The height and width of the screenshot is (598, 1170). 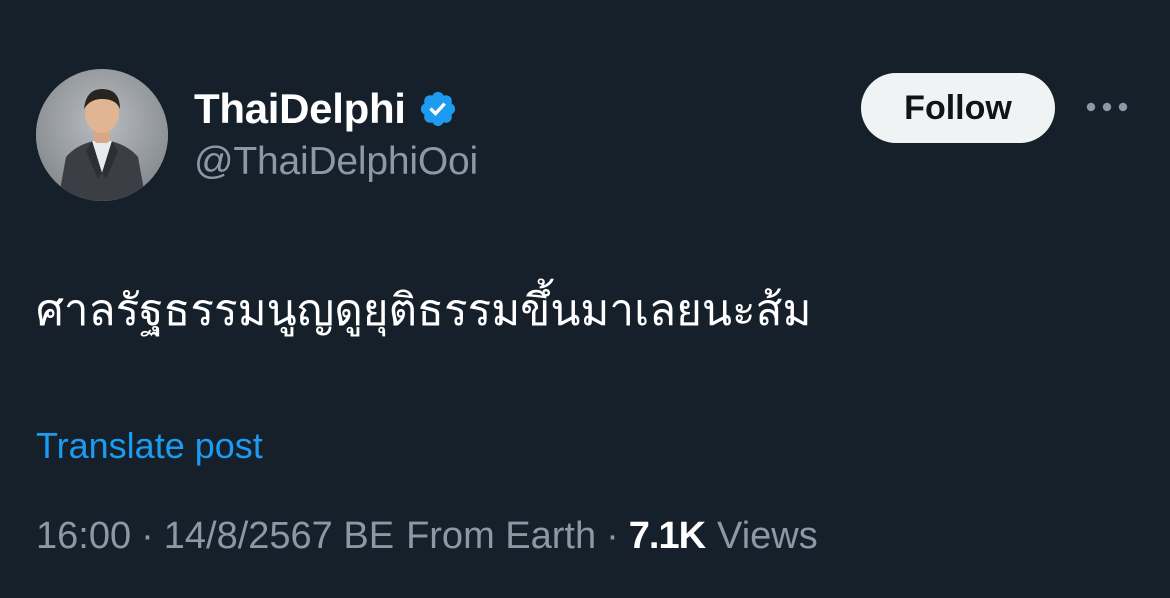 I want to click on follow-button: Follow, so click(x=958, y=108).